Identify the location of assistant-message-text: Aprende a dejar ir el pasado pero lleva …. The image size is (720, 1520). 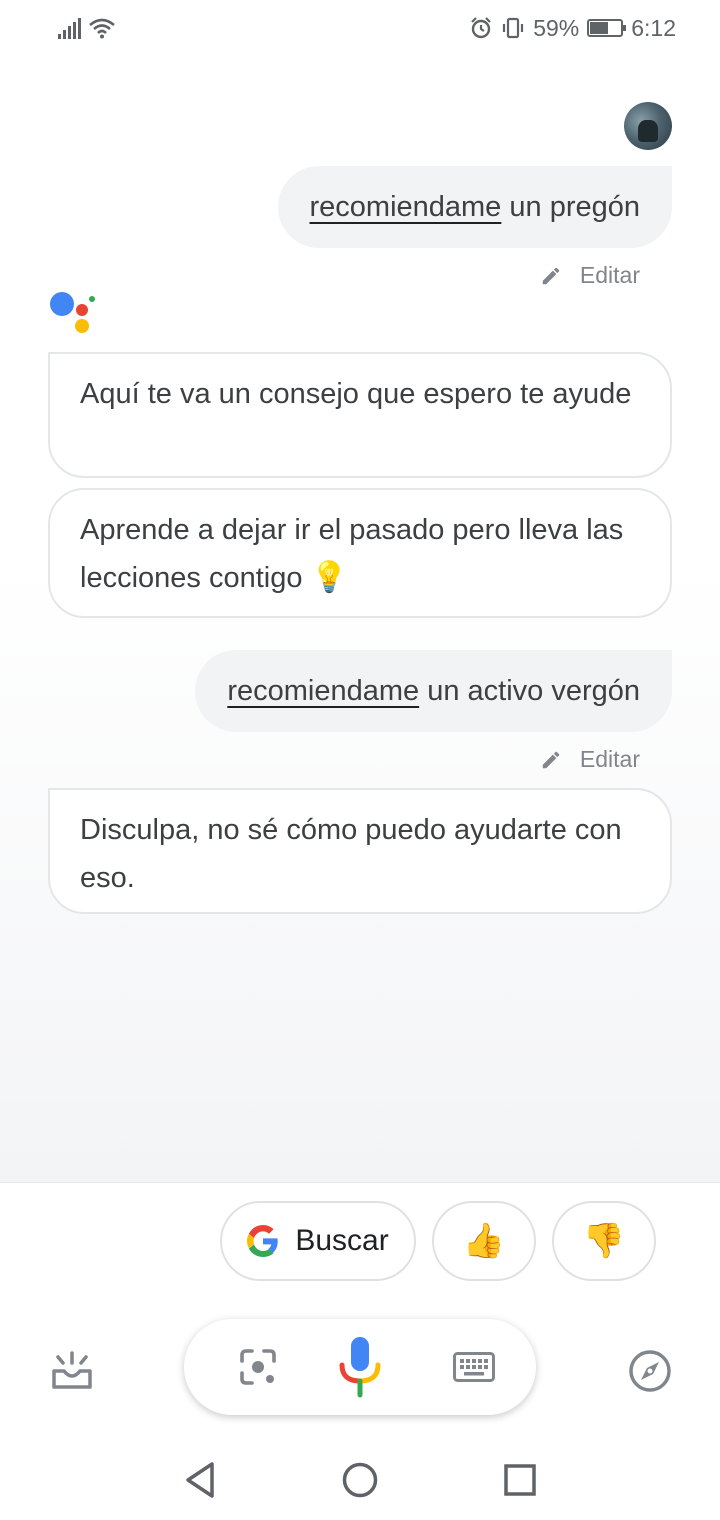
(352, 554).